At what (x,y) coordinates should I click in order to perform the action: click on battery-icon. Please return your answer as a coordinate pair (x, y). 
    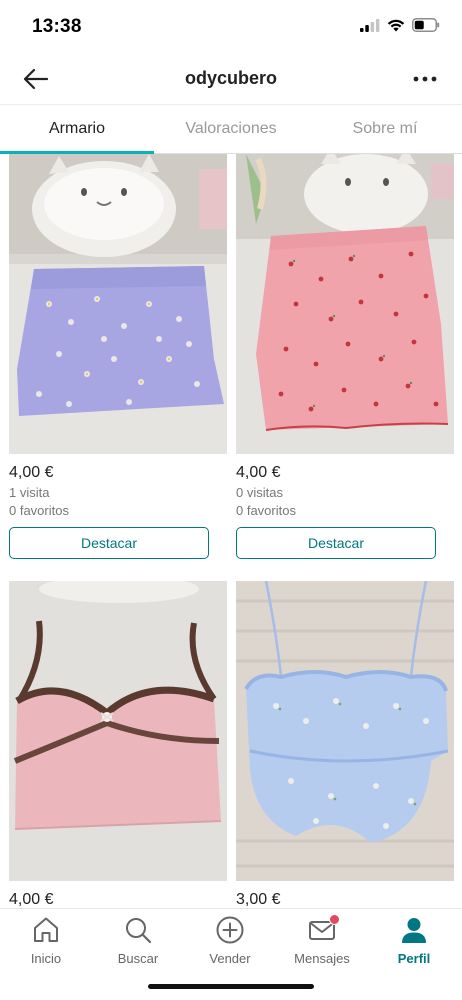
    Looking at the image, I should click on (426, 25).